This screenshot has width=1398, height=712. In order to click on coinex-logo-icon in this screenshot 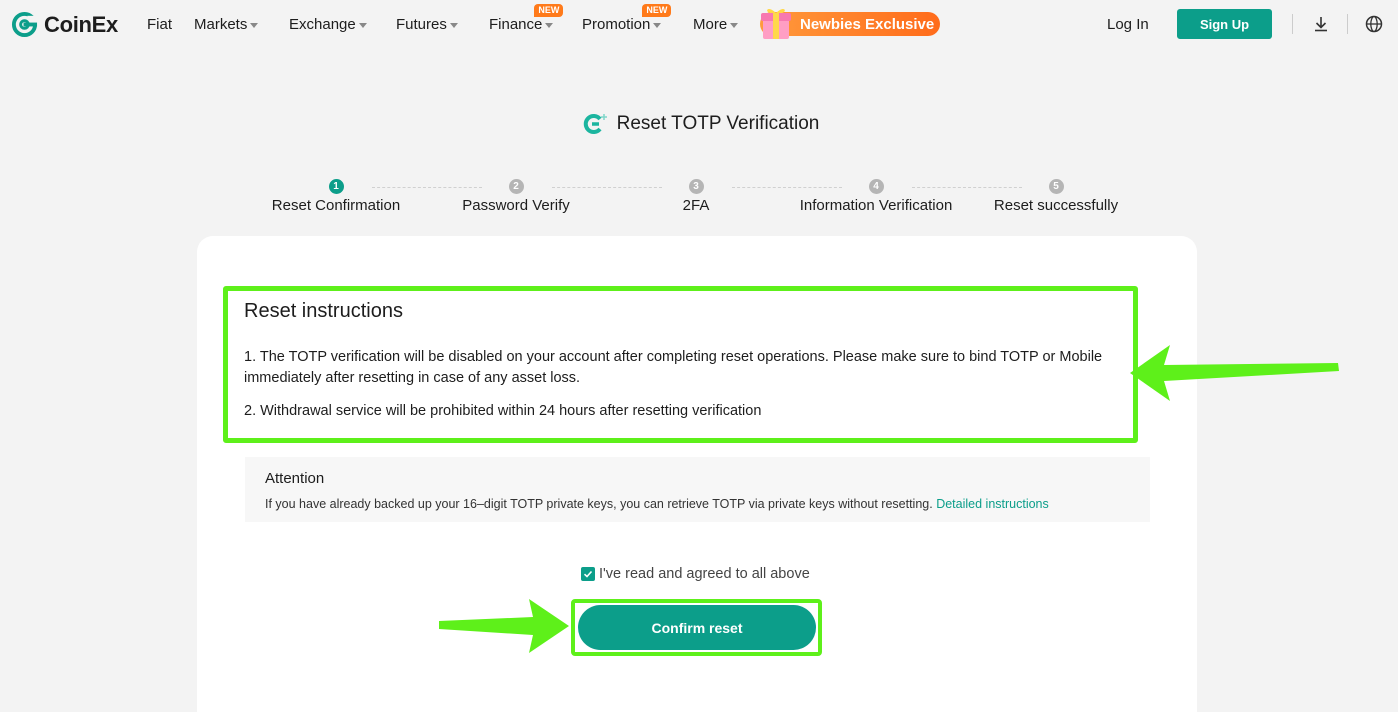, I will do `click(24, 24)`.